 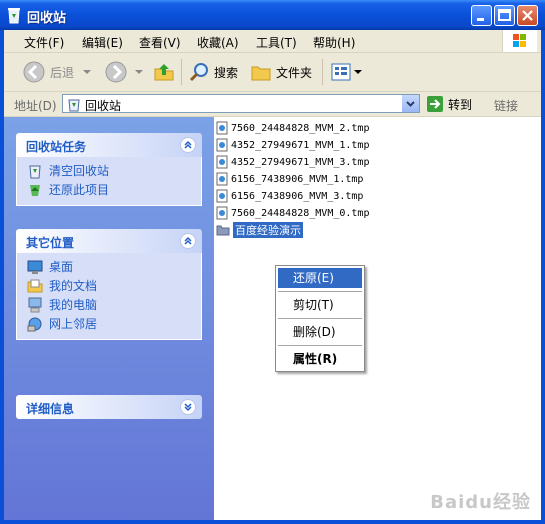 I want to click on chevron-up-icon, so click(x=188, y=144).